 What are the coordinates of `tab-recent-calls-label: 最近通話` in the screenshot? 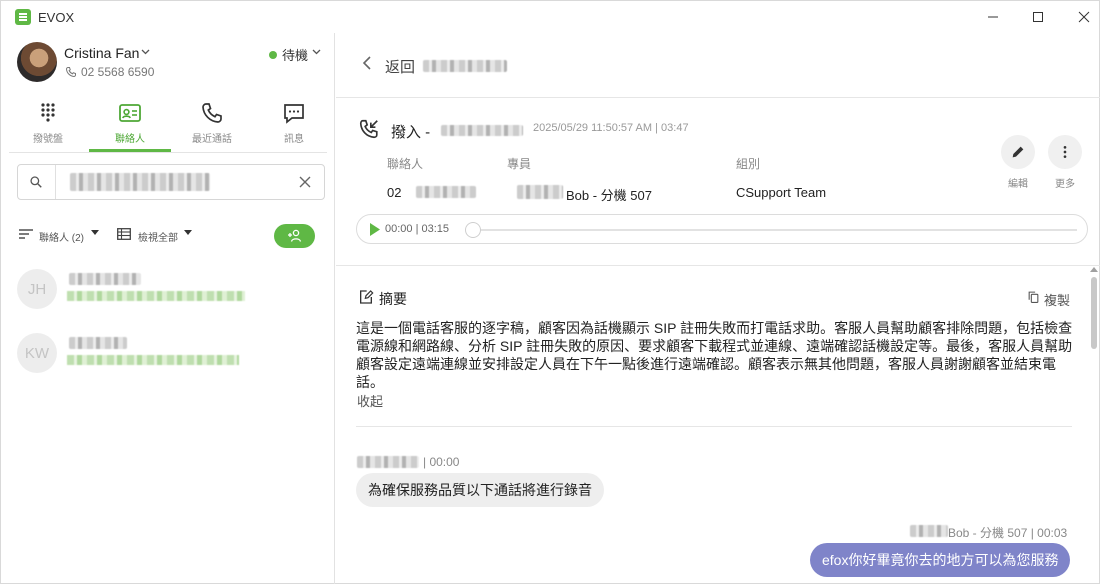 It's located at (212, 139).